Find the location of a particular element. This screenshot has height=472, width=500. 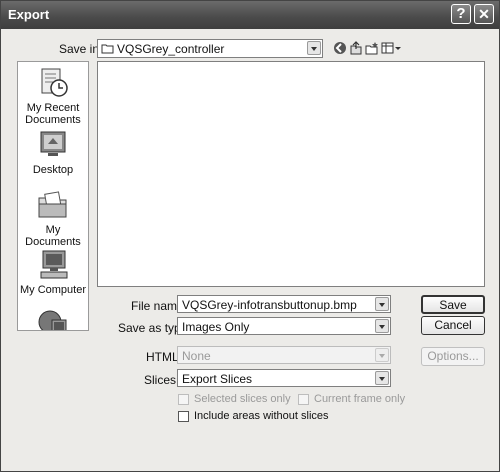

cancel-button: Cancel is located at coordinates (453, 325).